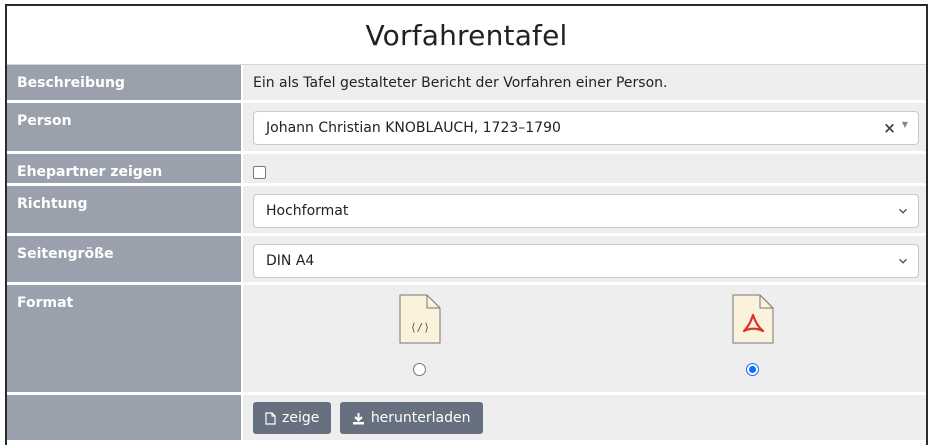 The image size is (934, 445). I want to click on actions-row: zeige herunterladen, so click(466, 419).